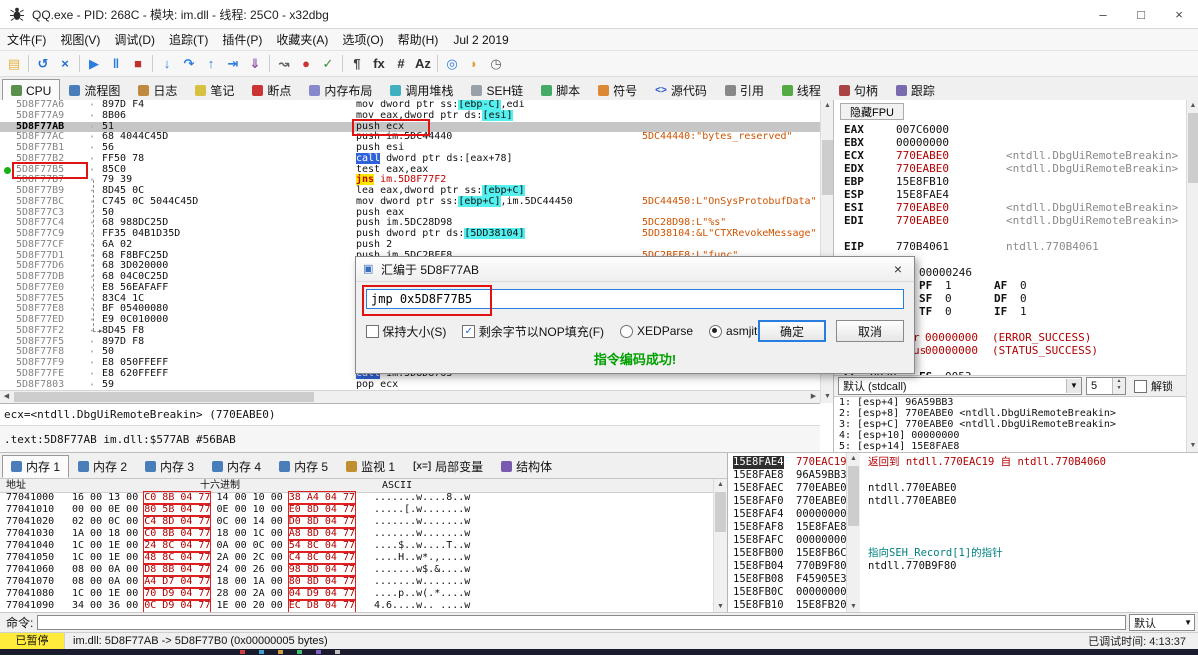  Describe the element at coordinates (744, 90) in the screenshot. I see `tab-references: 引用` at that location.